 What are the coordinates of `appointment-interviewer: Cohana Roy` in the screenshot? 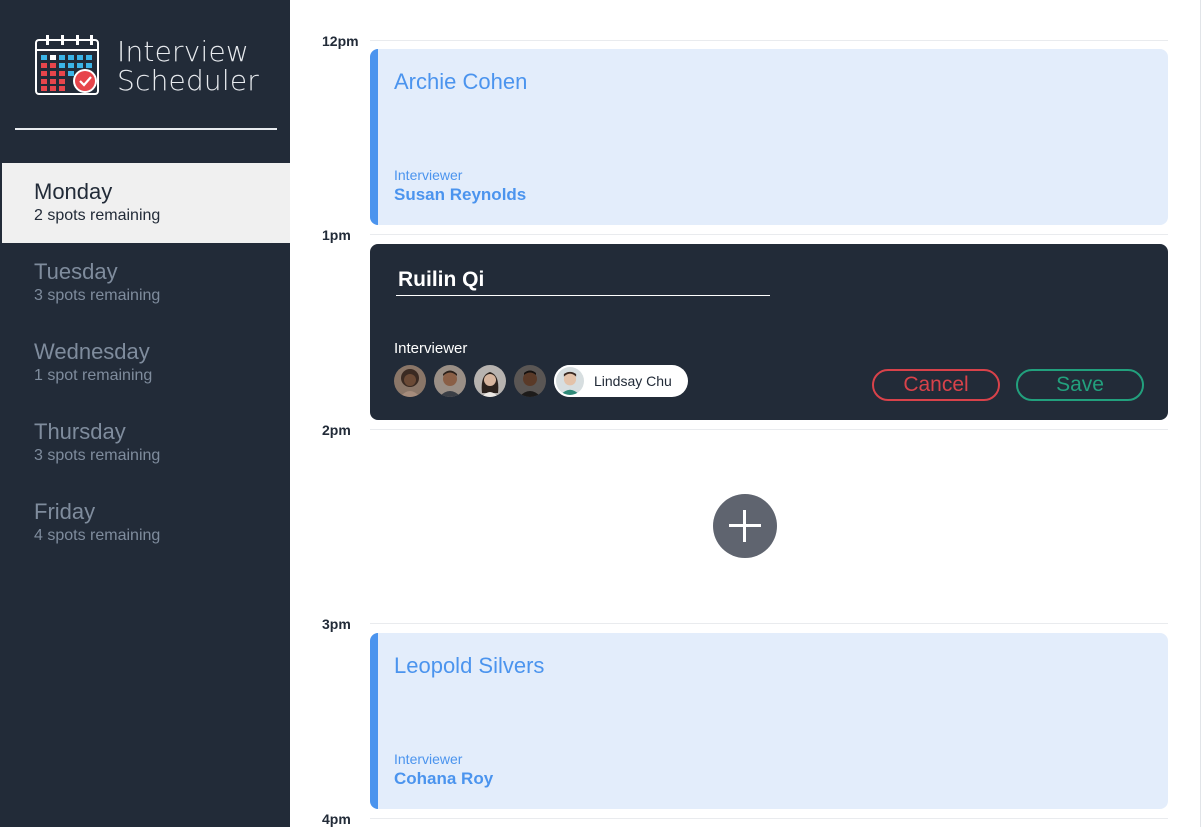 It's located at (444, 778).